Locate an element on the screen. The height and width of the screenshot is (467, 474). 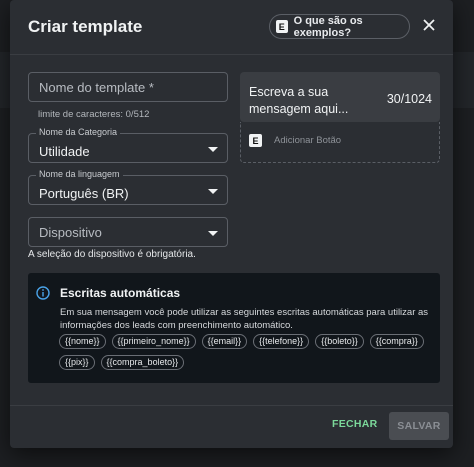
template-name-input: Nome do template * is located at coordinates (128, 87).